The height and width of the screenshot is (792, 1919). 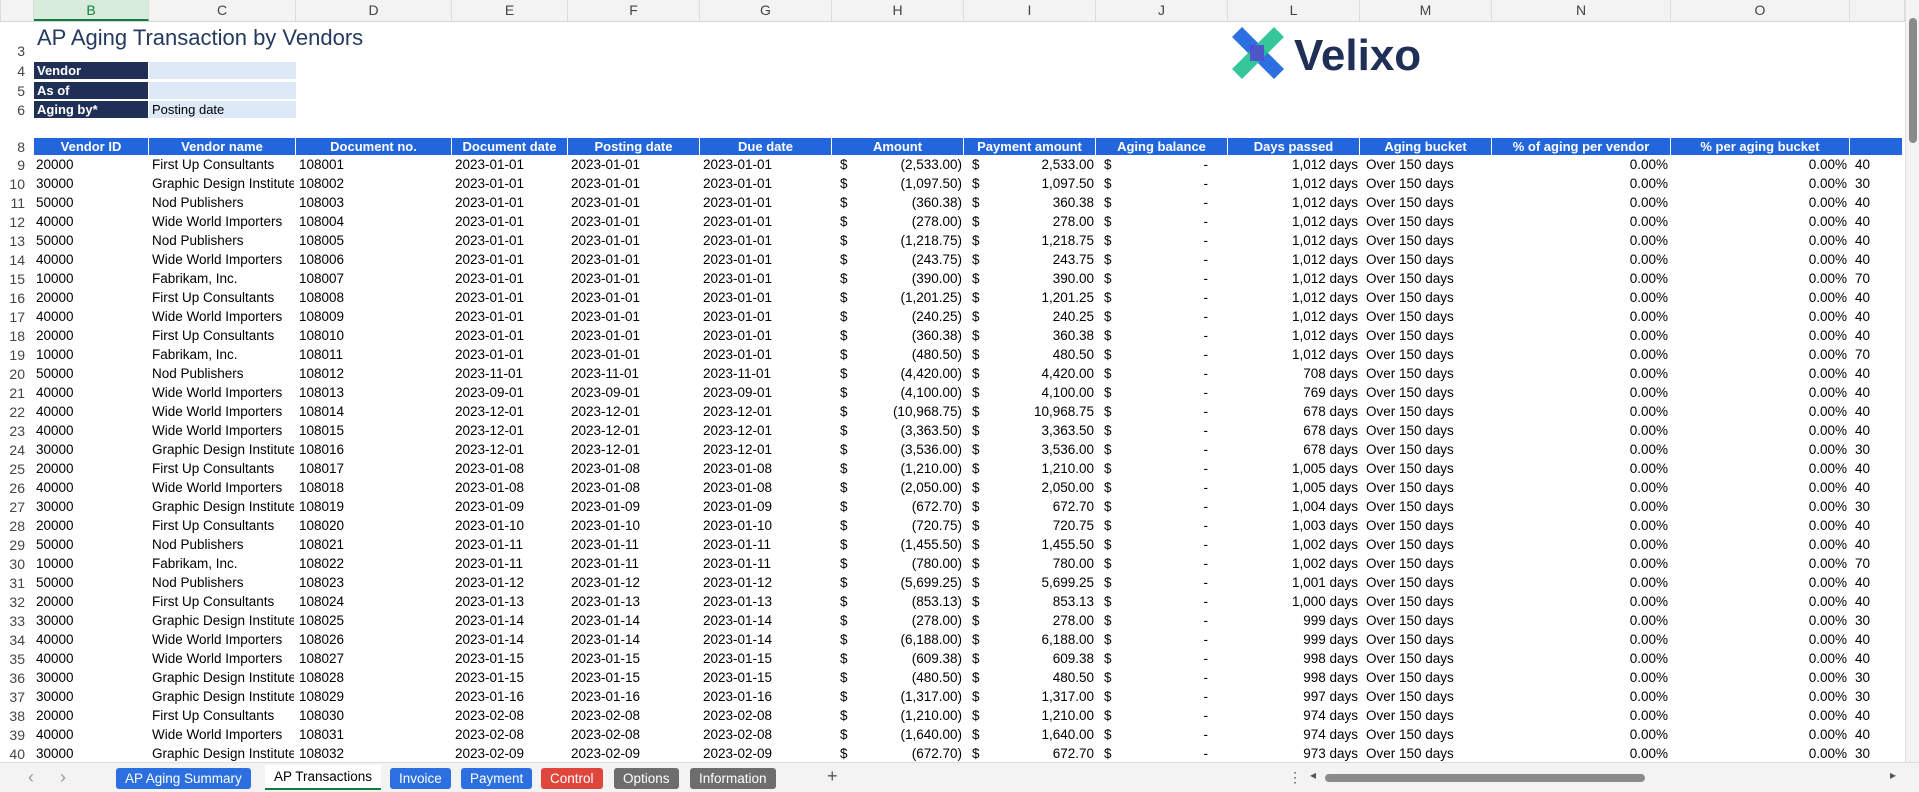 What do you see at coordinates (572, 778) in the screenshot?
I see `sheet-tab: Control` at bounding box center [572, 778].